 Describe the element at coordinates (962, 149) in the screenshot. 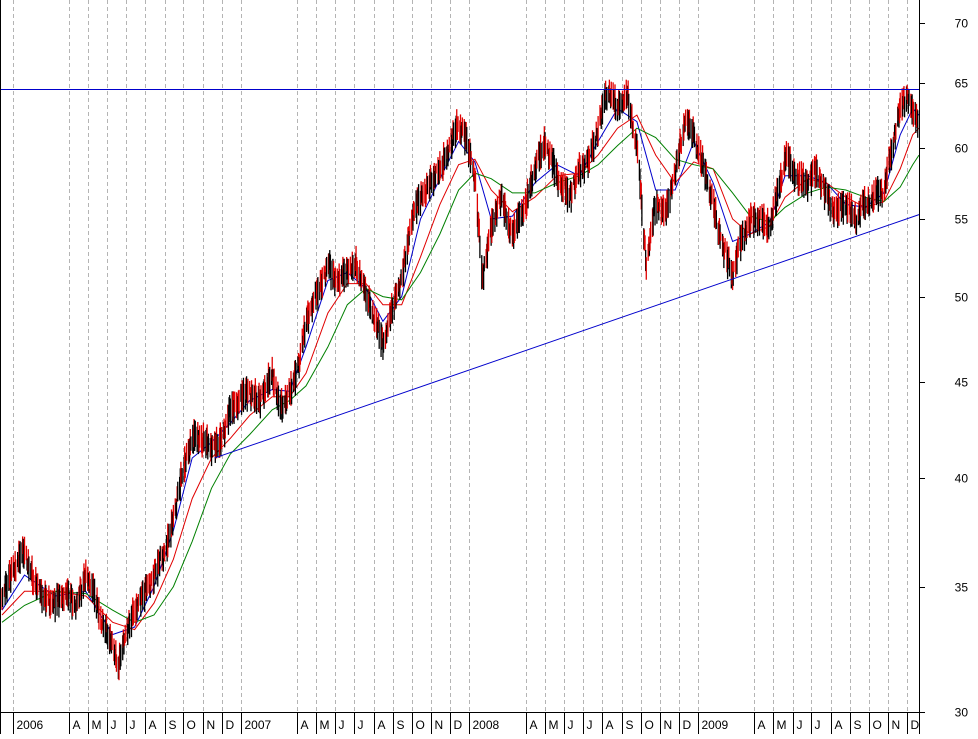

I see `y-tick-label: 60` at that location.